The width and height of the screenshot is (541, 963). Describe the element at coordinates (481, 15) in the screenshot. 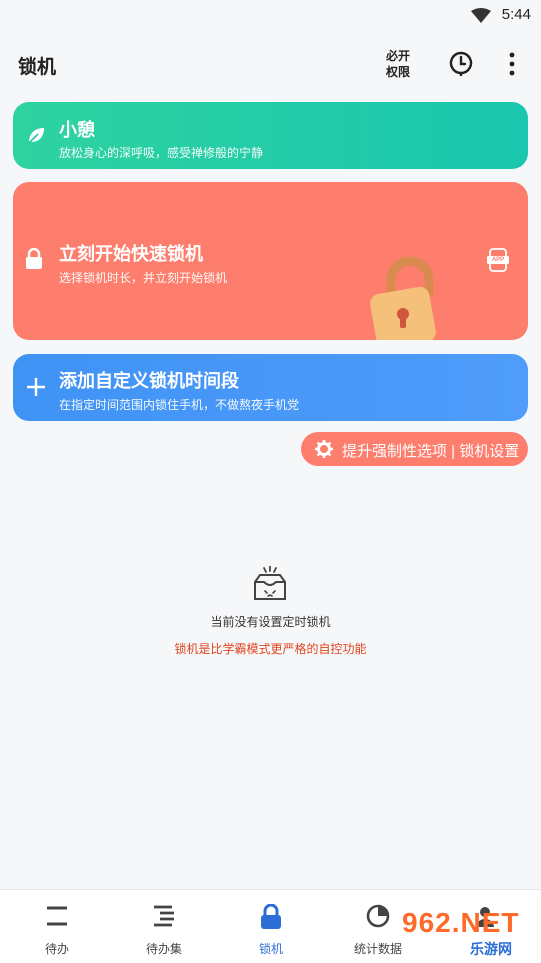

I see `wifi-icon` at that location.